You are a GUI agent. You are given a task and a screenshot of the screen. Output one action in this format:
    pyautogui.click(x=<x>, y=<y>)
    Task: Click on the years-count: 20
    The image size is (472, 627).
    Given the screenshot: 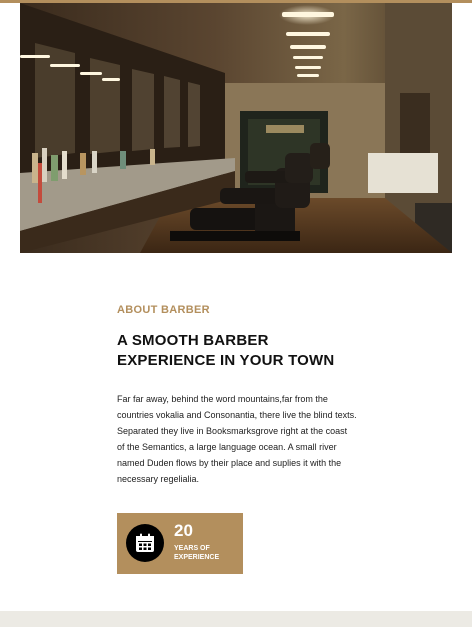 What is the action you would take?
    pyautogui.click(x=183, y=530)
    